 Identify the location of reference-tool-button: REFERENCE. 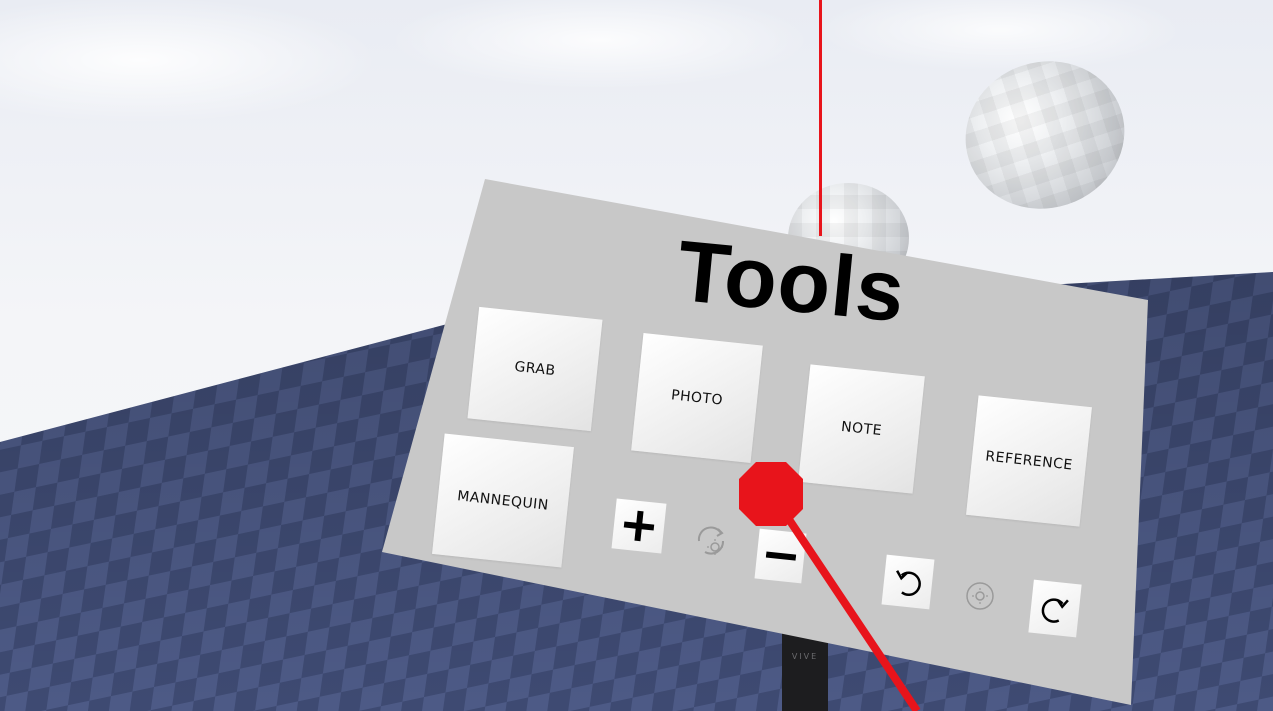
(1029, 461).